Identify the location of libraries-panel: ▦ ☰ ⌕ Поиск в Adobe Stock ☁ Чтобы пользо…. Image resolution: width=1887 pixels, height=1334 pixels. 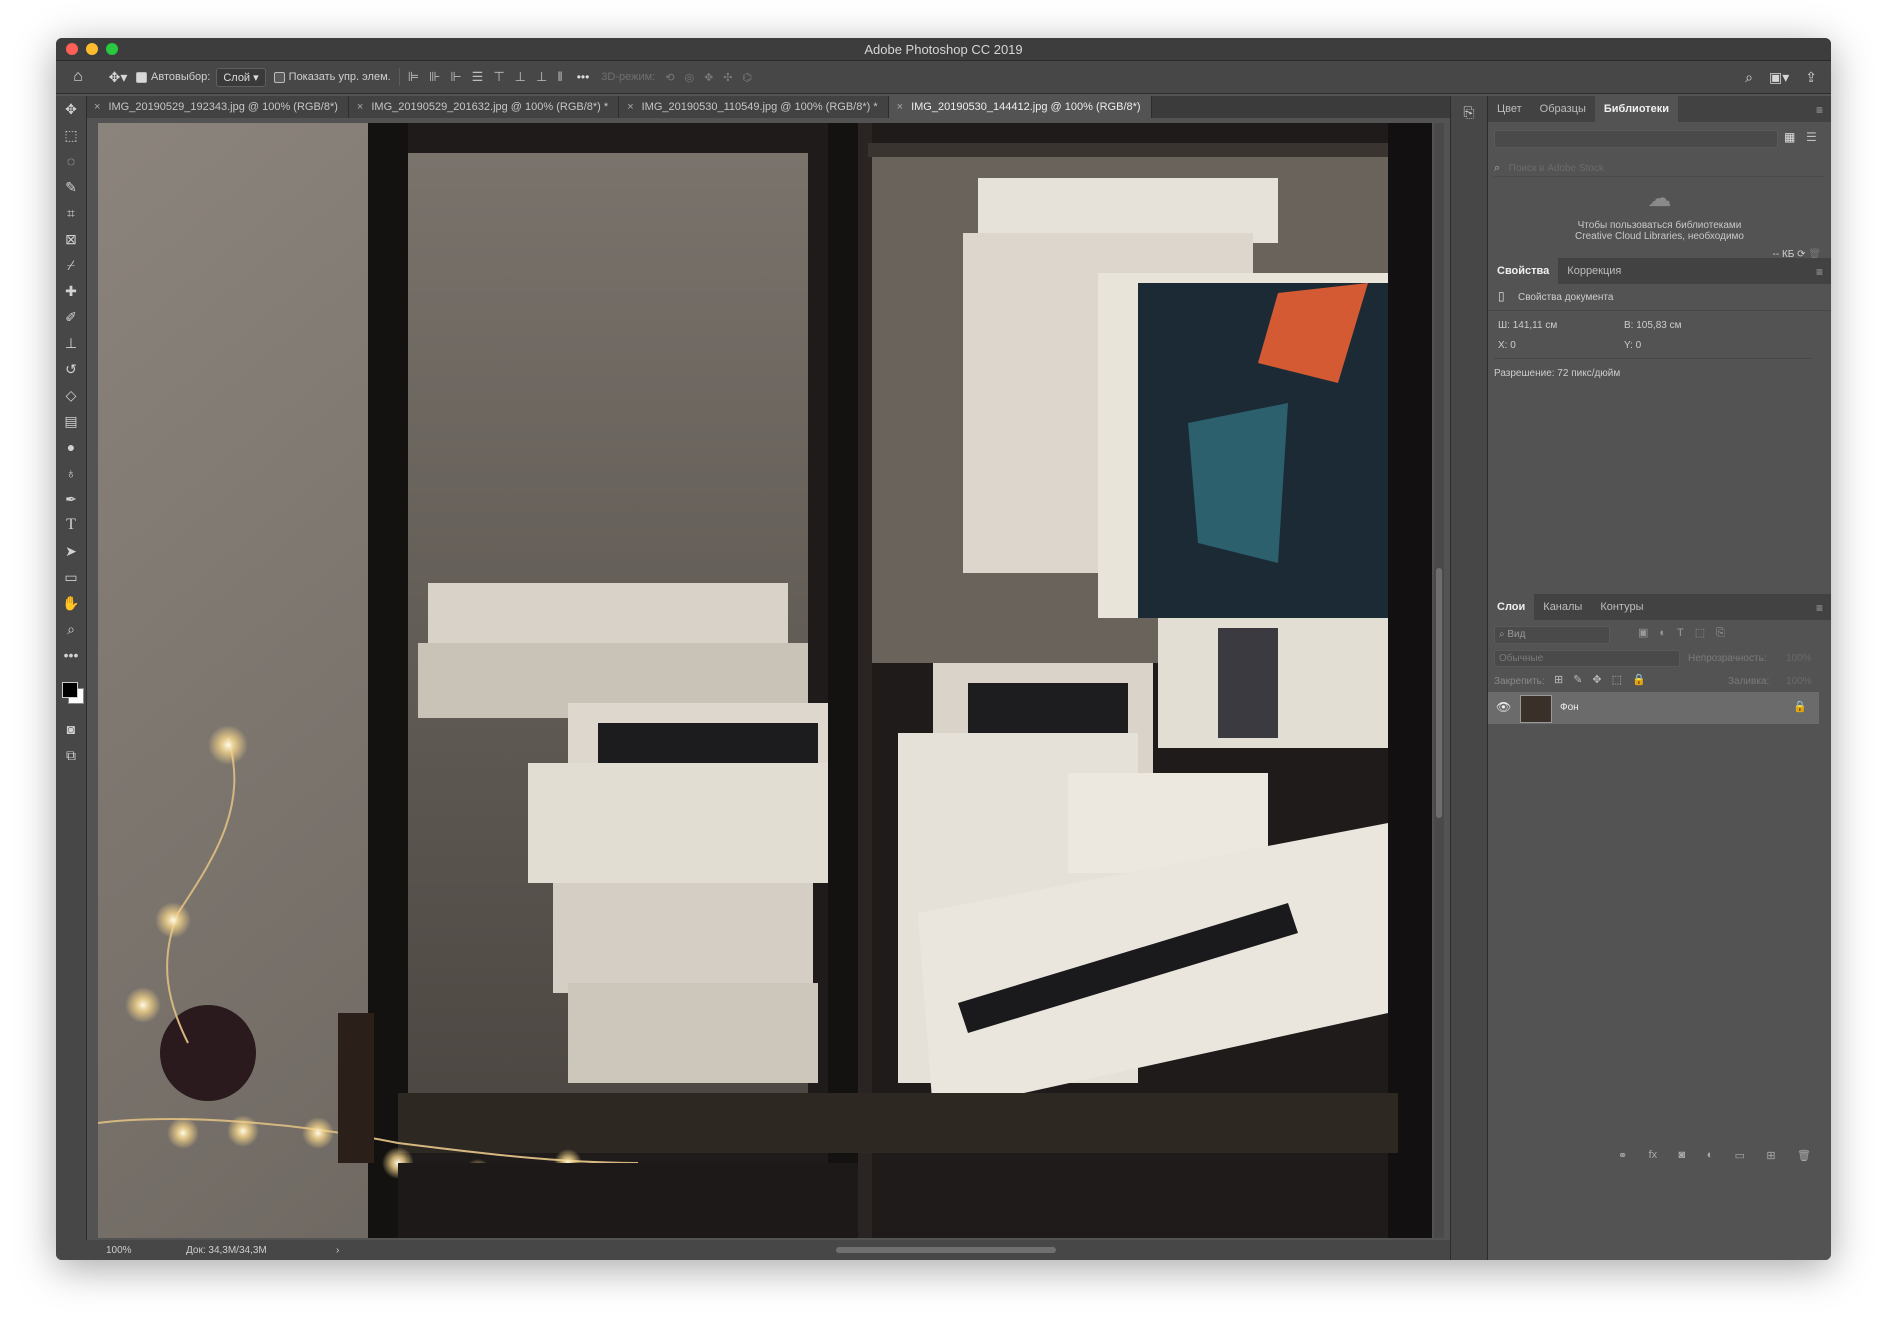
(1659, 191).